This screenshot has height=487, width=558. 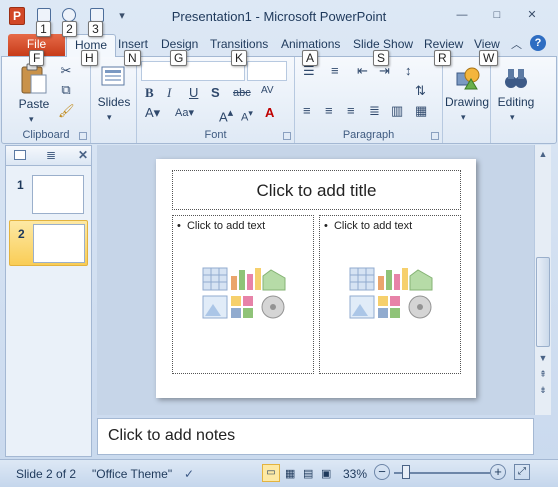 I want to click on vertical-scrollbar: ▲ ▼ ⇞ ⇟, so click(x=542, y=280).